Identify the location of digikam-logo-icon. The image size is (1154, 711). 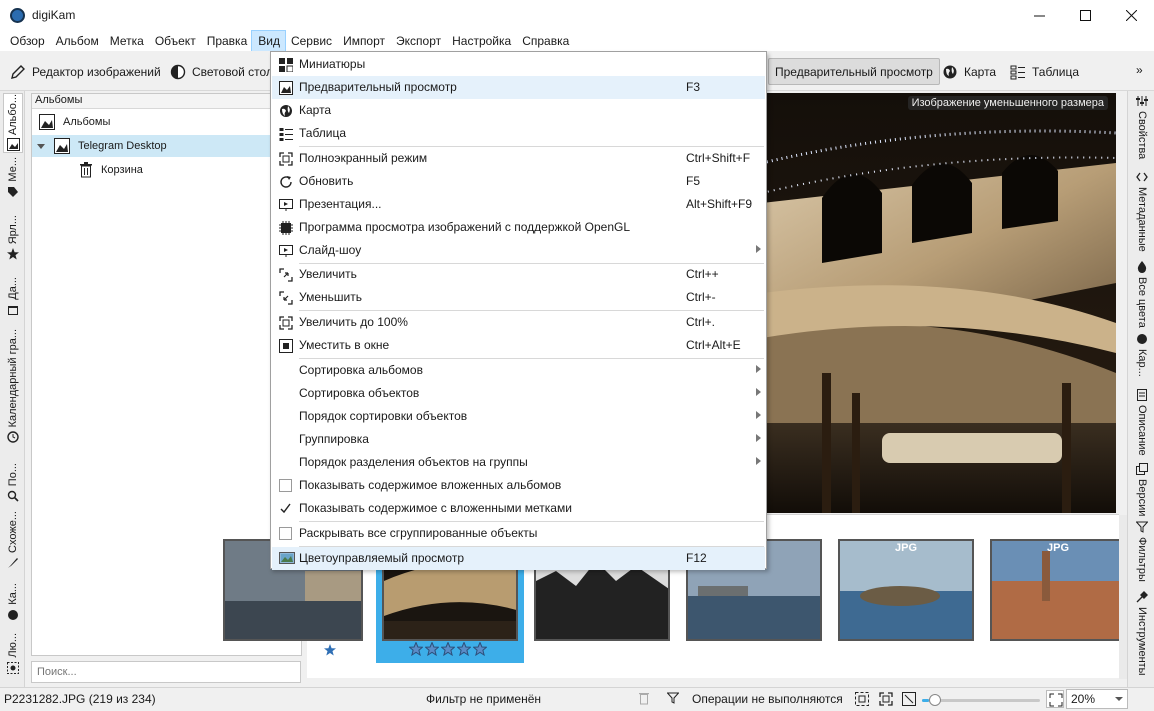
(17, 15).